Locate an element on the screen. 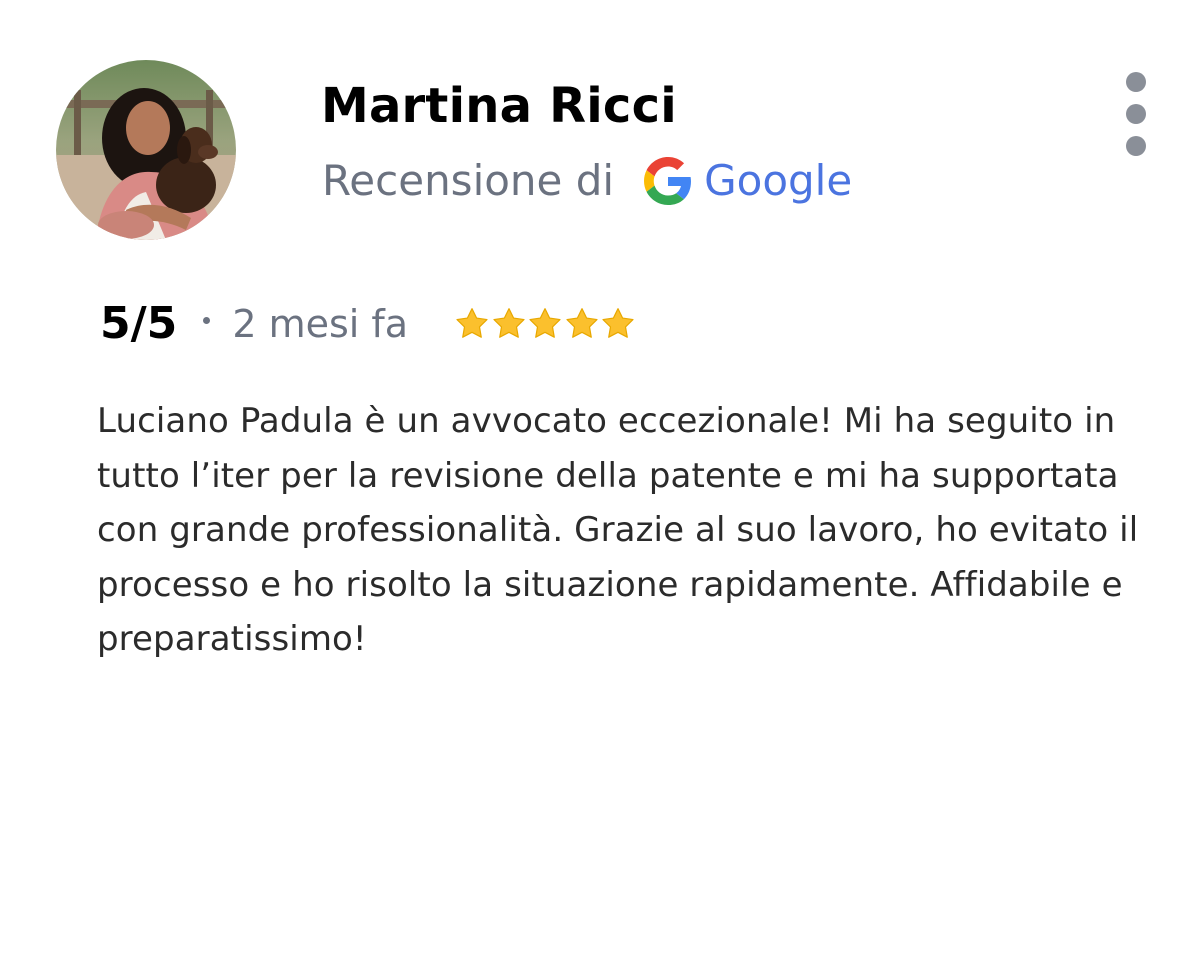 The height and width of the screenshot is (960, 1200). more-options-button is located at coordinates (1136, 116).